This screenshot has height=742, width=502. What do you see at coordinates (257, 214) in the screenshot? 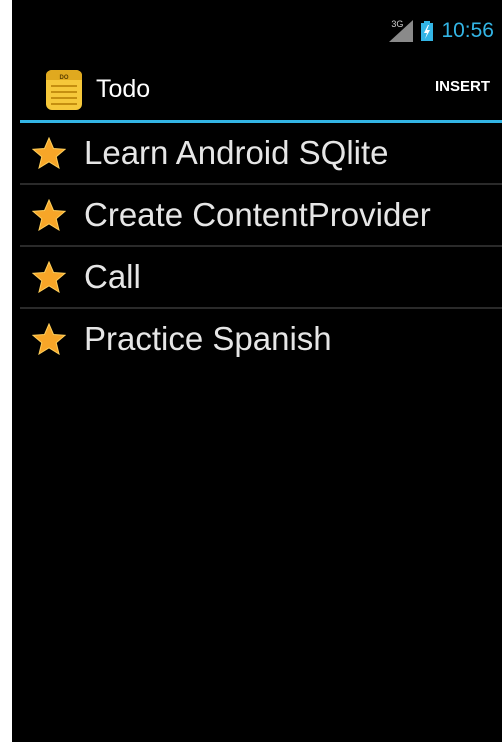
I see `todo-item-label: Create ContentProvider` at bounding box center [257, 214].